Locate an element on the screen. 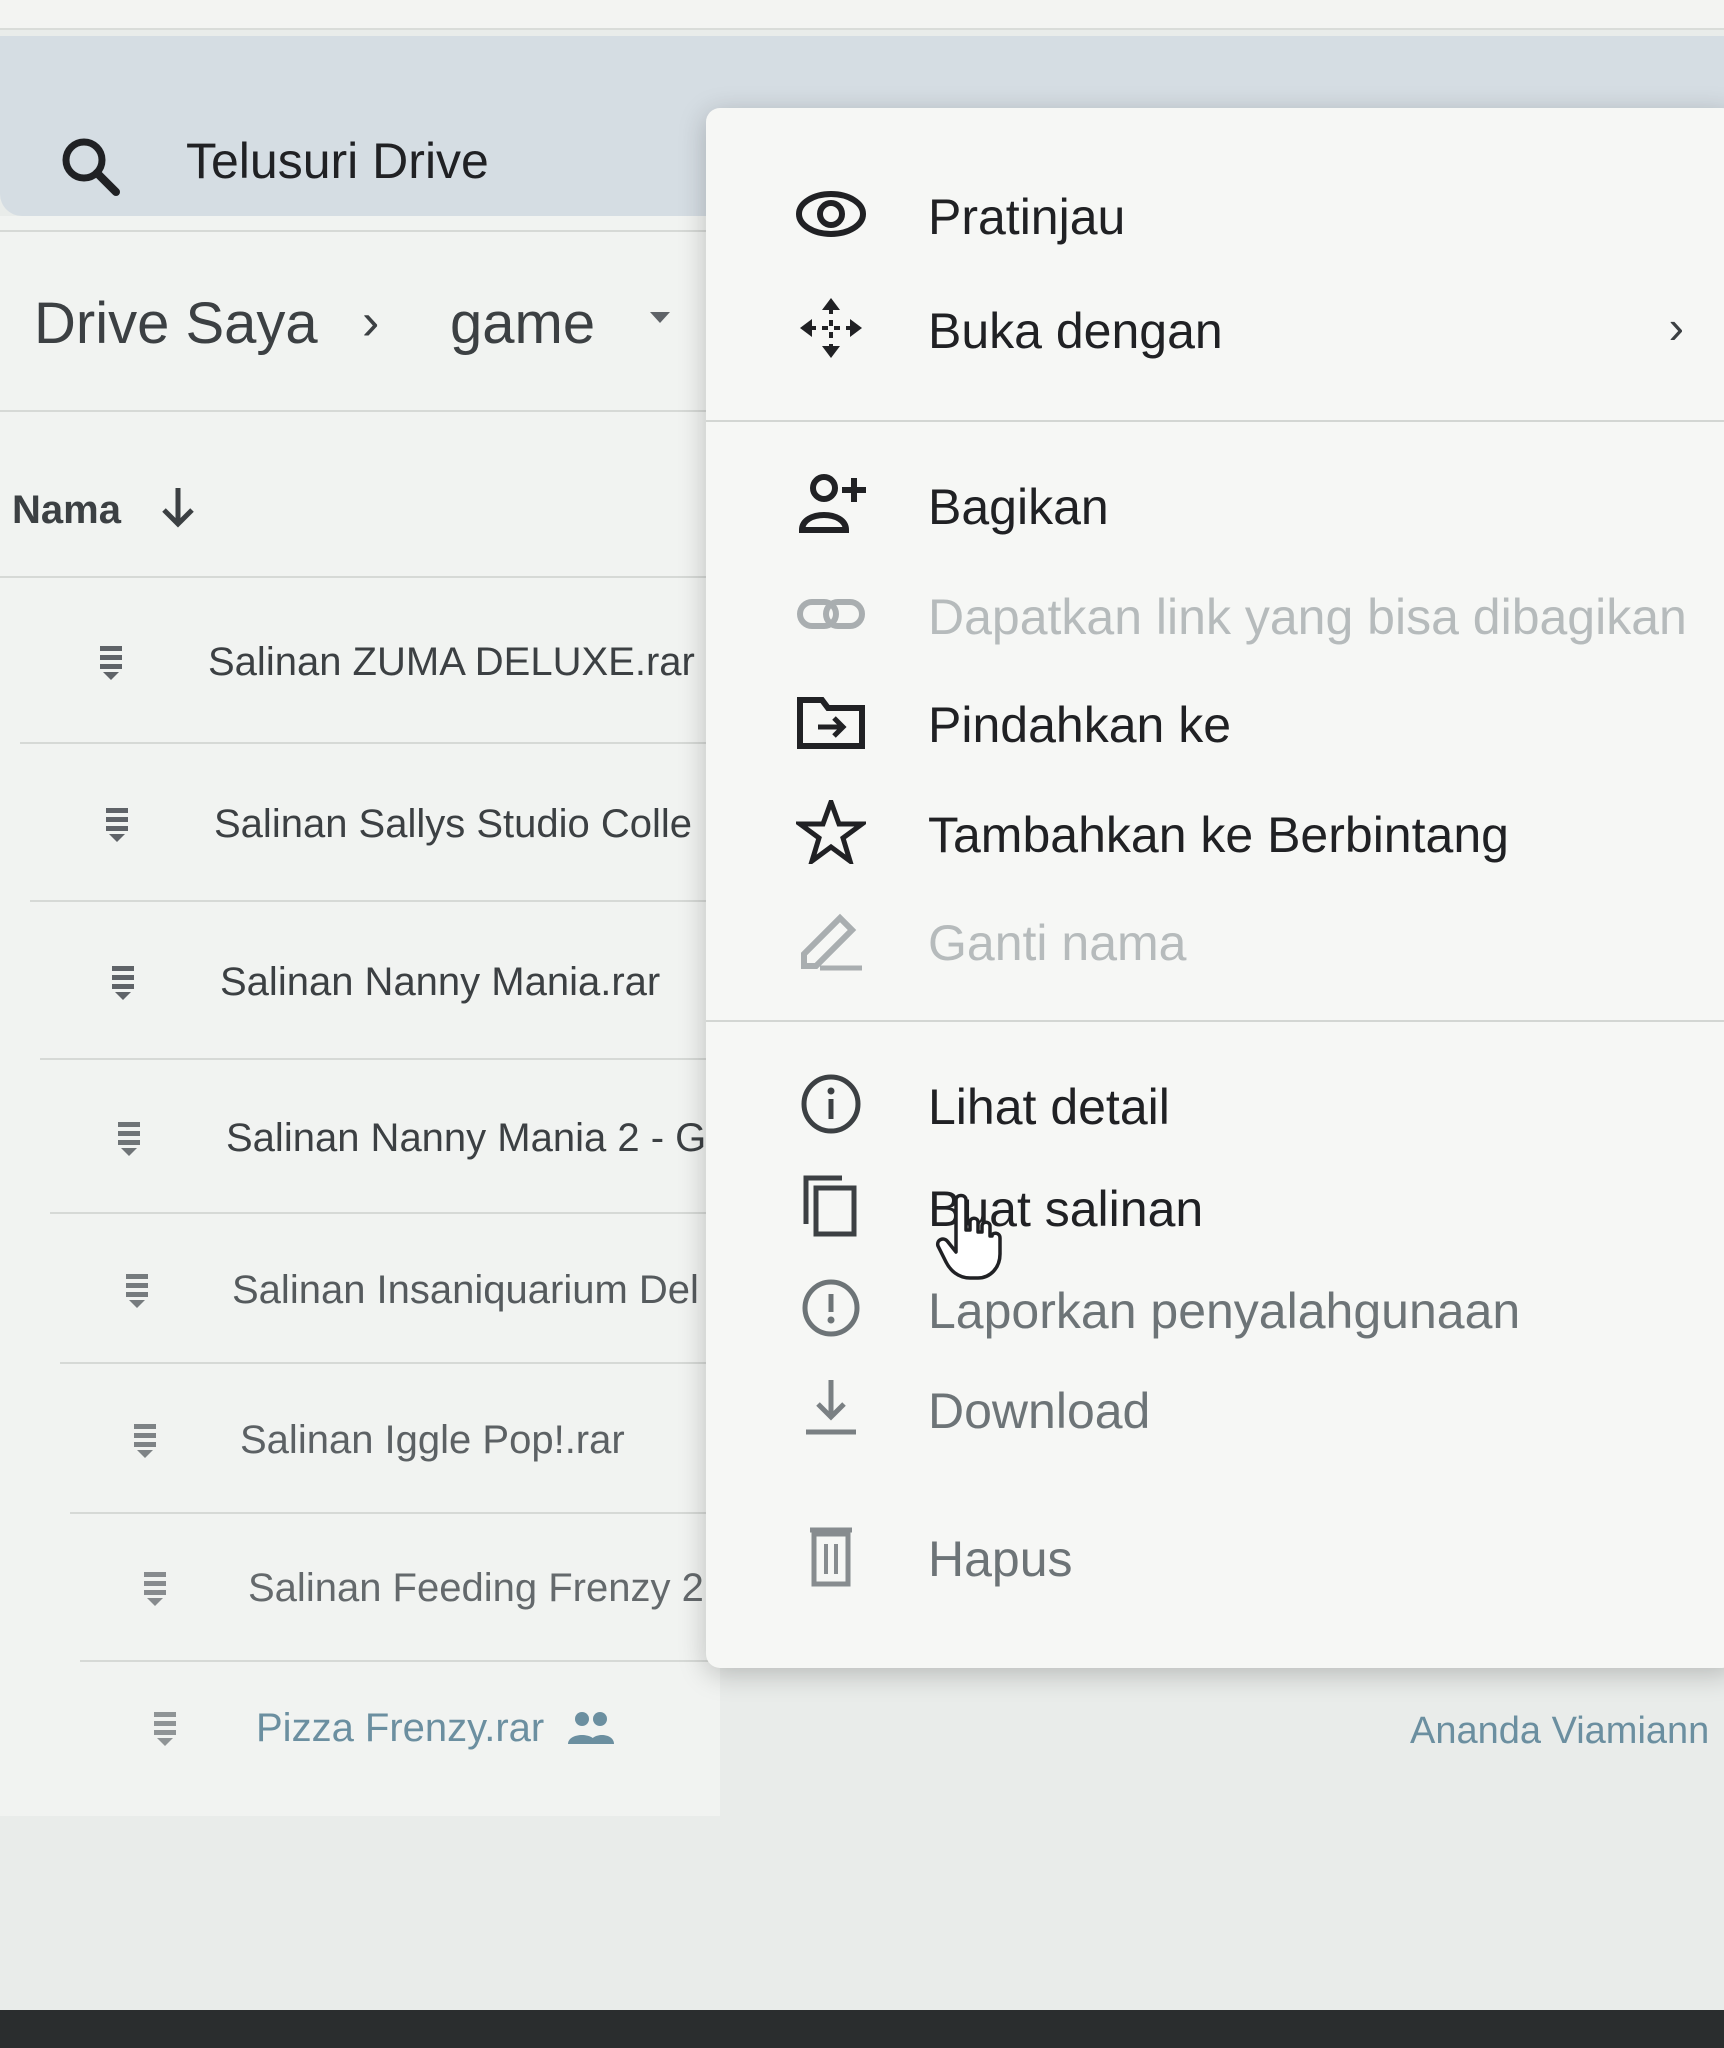  menu-item-open-with: Buka dengan › is located at coordinates (1215, 328).